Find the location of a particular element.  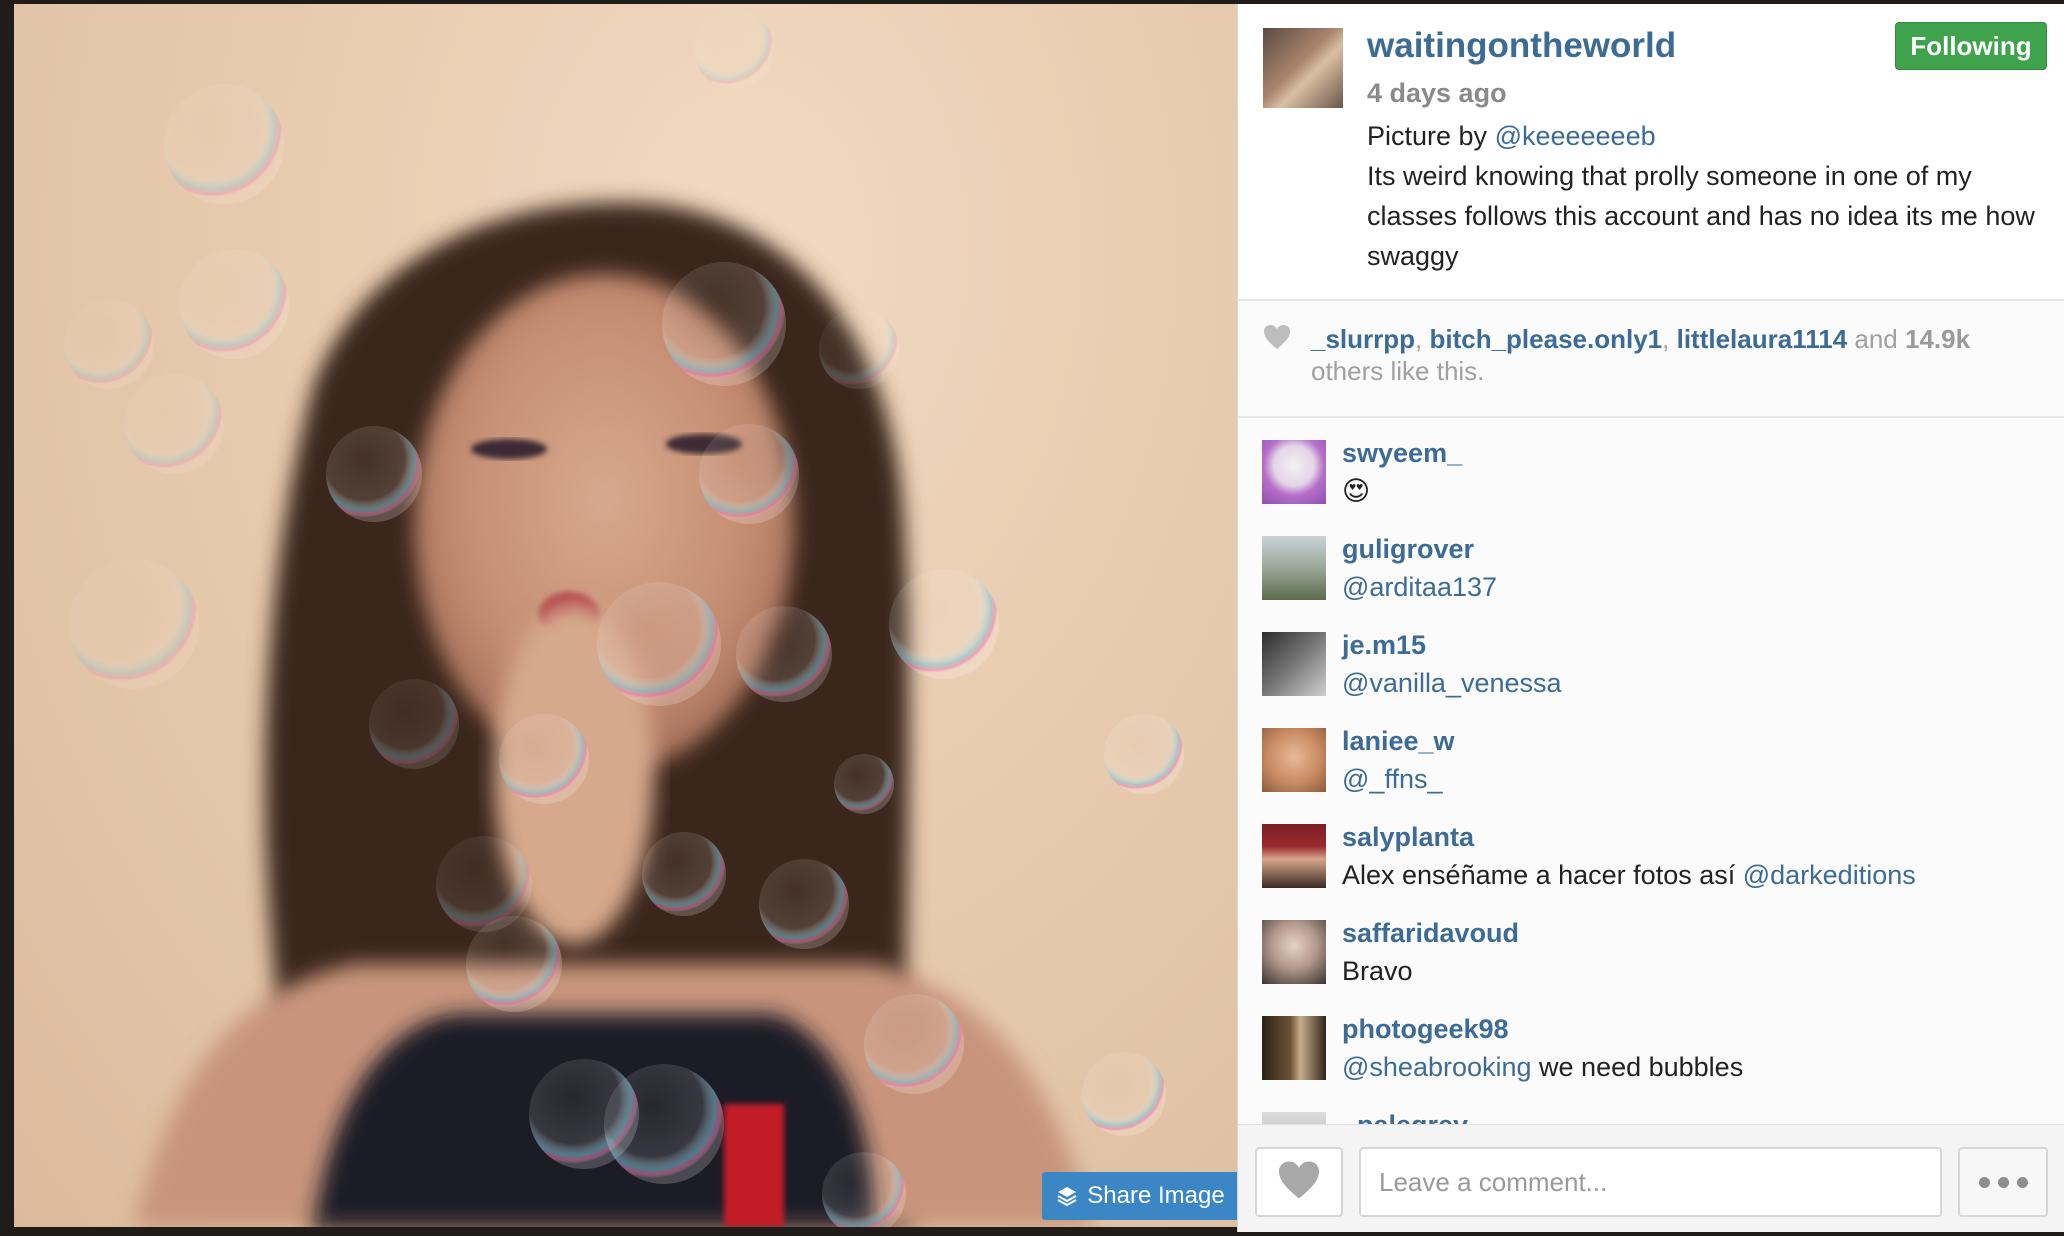

owner-username: waitingontheworld is located at coordinates (1521, 46).